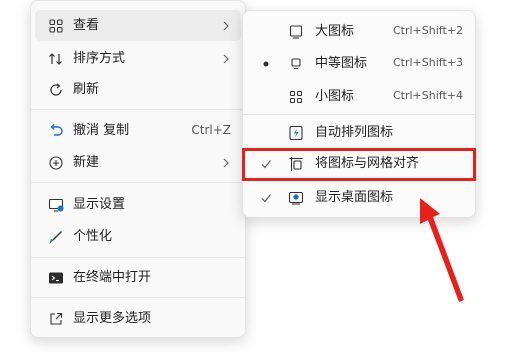 This screenshot has height=352, width=507. What do you see at coordinates (296, 97) in the screenshot?
I see `grid-small-icon` at bounding box center [296, 97].